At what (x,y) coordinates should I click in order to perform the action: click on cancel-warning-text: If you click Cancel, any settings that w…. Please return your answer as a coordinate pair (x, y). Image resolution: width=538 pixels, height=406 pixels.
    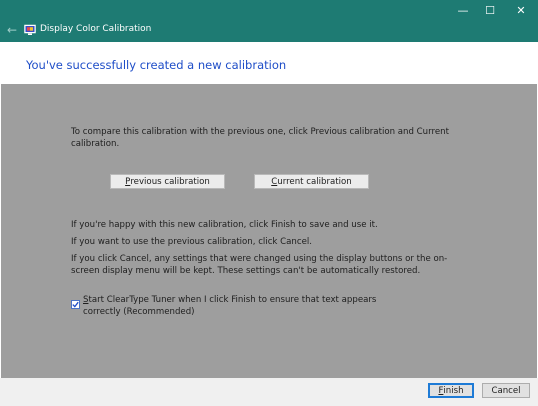
    Looking at the image, I should click on (259, 265).